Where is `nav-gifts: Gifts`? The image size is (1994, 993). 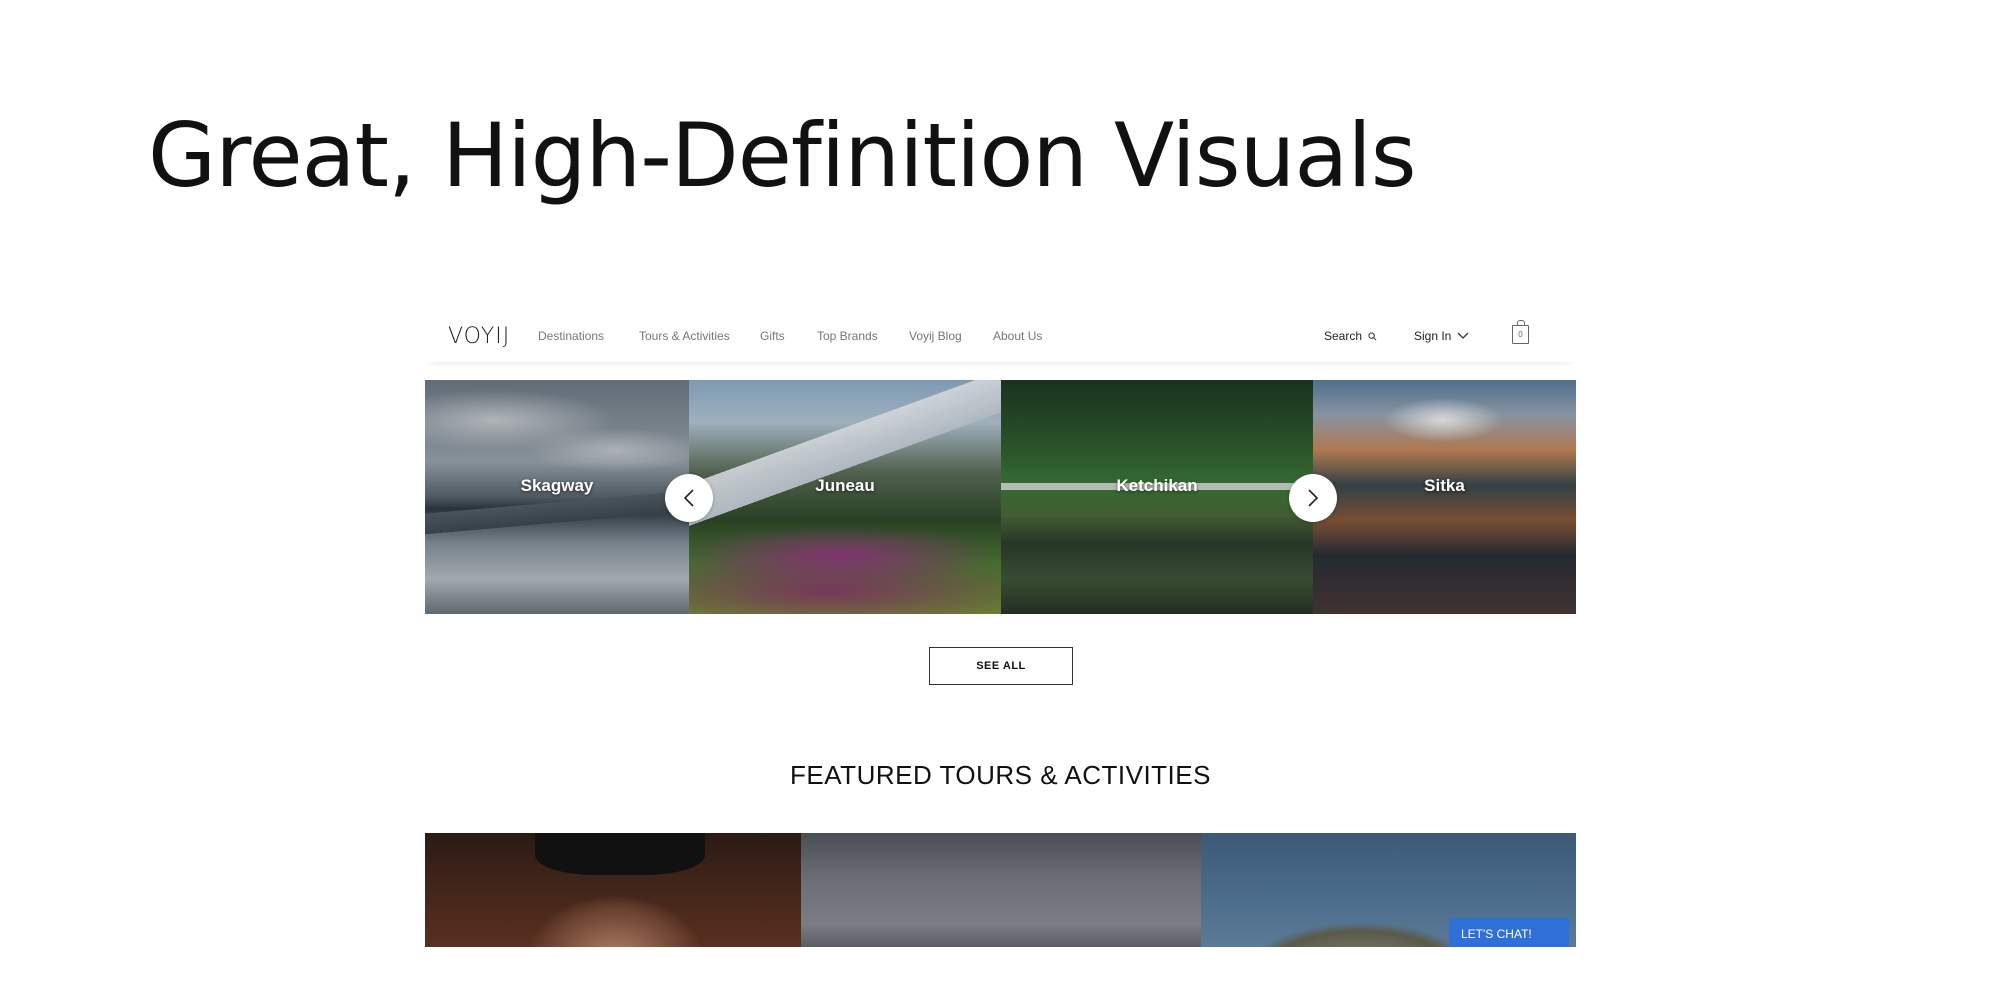 nav-gifts: Gifts is located at coordinates (772, 336).